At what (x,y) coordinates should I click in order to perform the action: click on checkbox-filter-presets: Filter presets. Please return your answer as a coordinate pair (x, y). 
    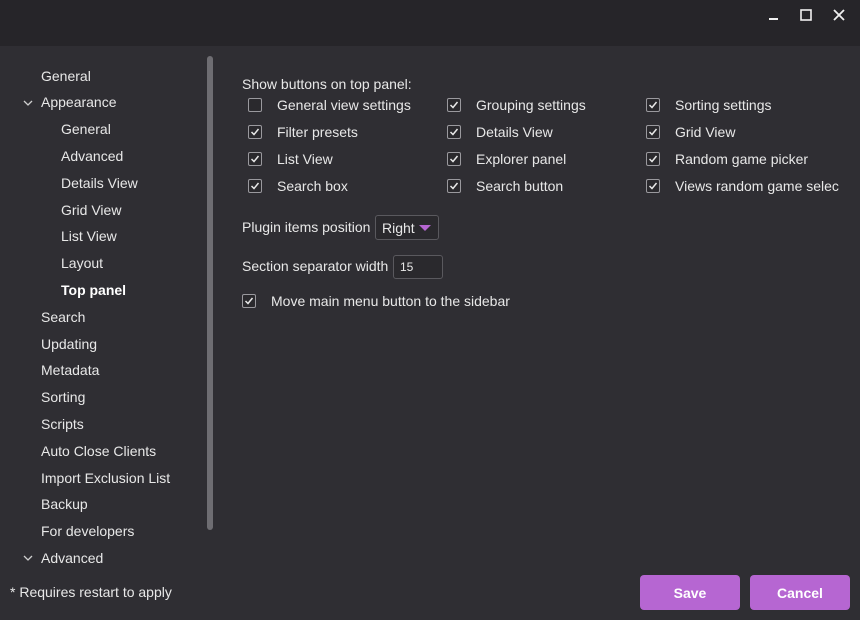
    Looking at the image, I should click on (303, 132).